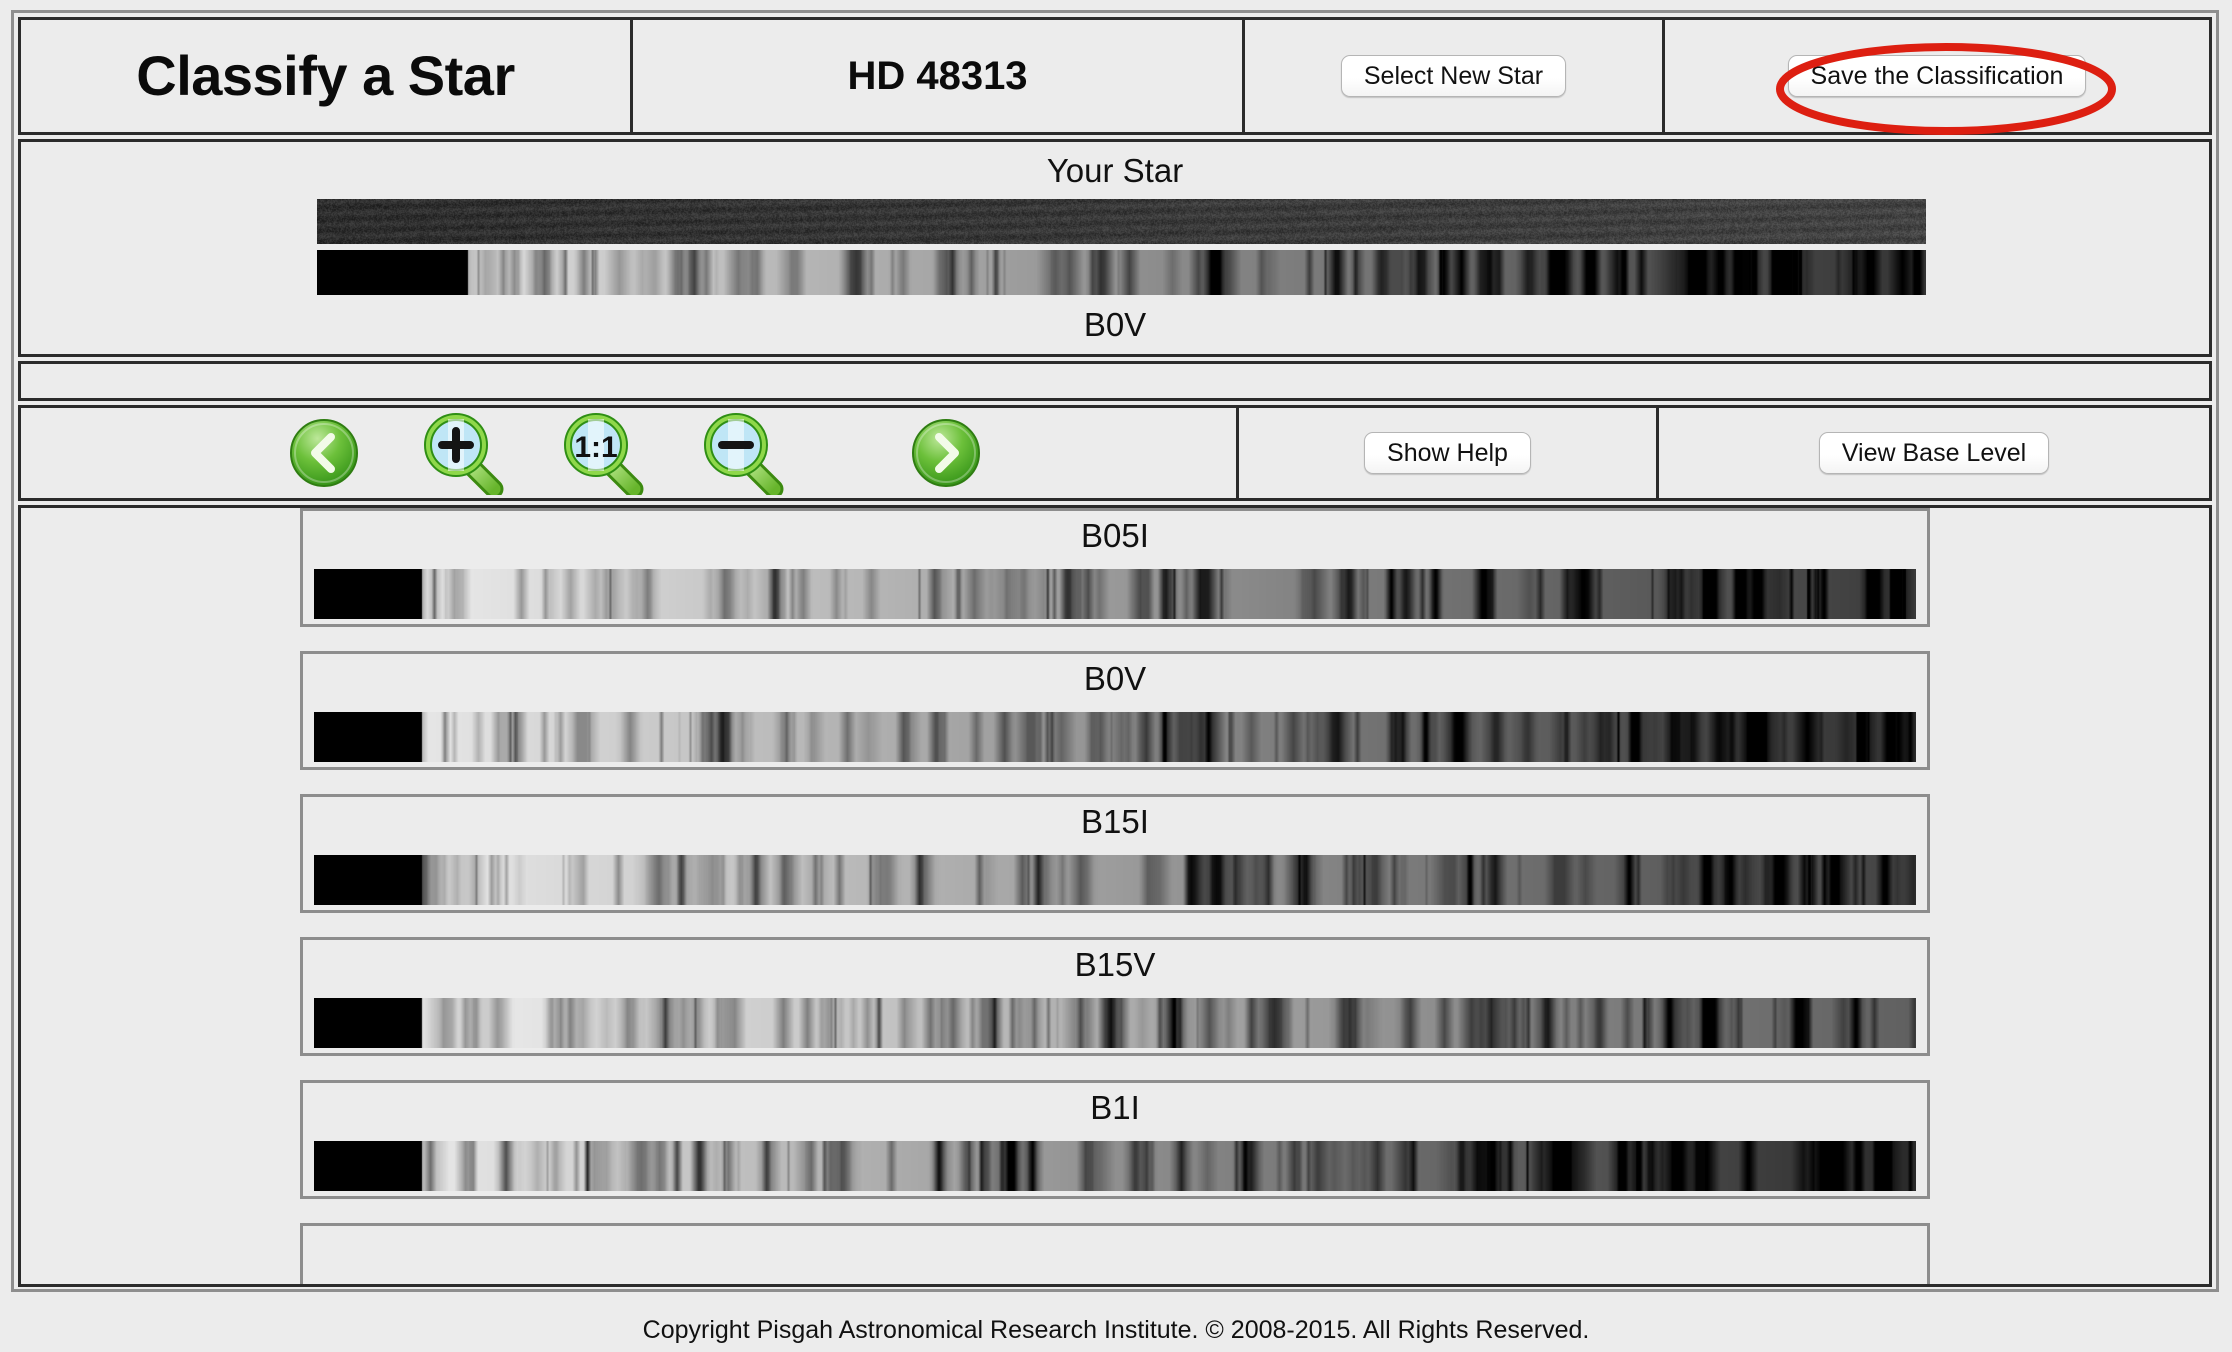 The width and height of the screenshot is (2232, 1352). What do you see at coordinates (946, 453) in the screenshot?
I see `next-arrow-icon` at bounding box center [946, 453].